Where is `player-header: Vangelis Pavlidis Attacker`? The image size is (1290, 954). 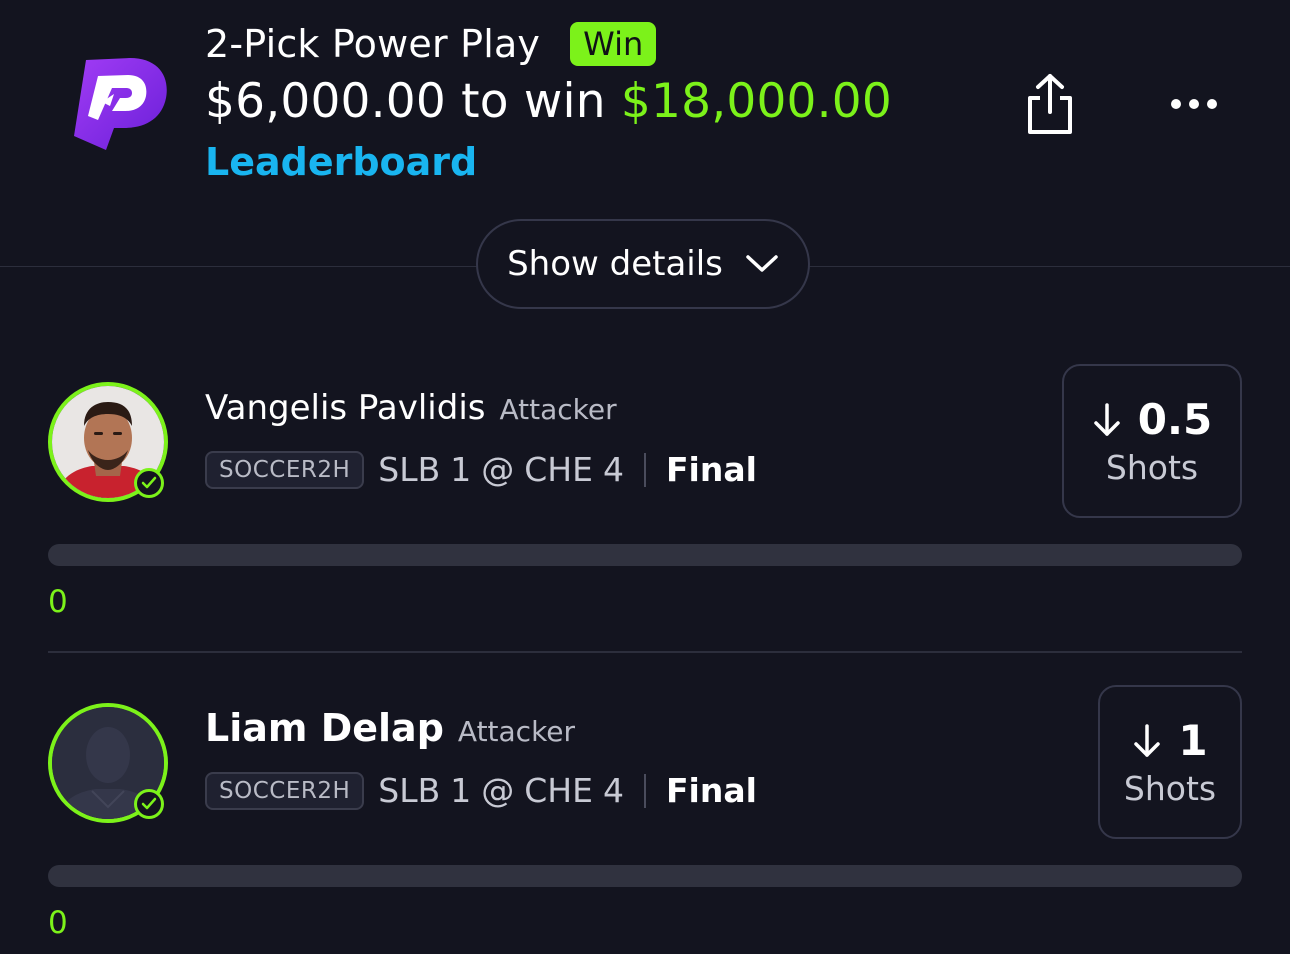 player-header: Vangelis Pavlidis Attacker is located at coordinates (411, 408).